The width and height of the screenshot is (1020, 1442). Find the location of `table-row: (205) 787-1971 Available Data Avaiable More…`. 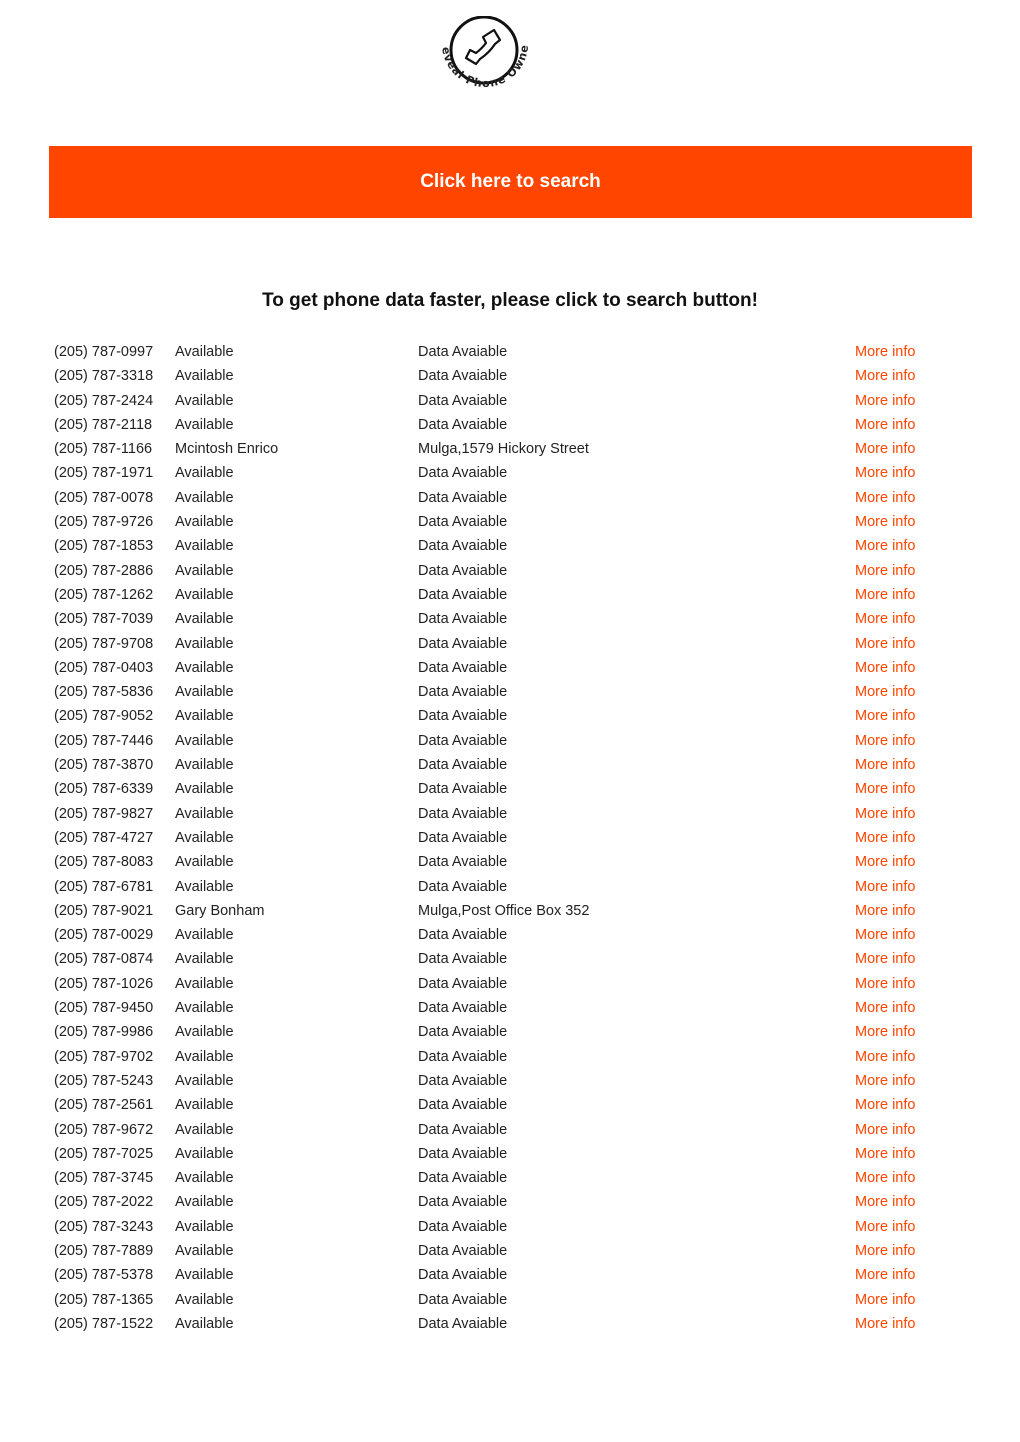

table-row: (205) 787-1971 Available Data Avaiable More… is located at coordinates (494, 474).